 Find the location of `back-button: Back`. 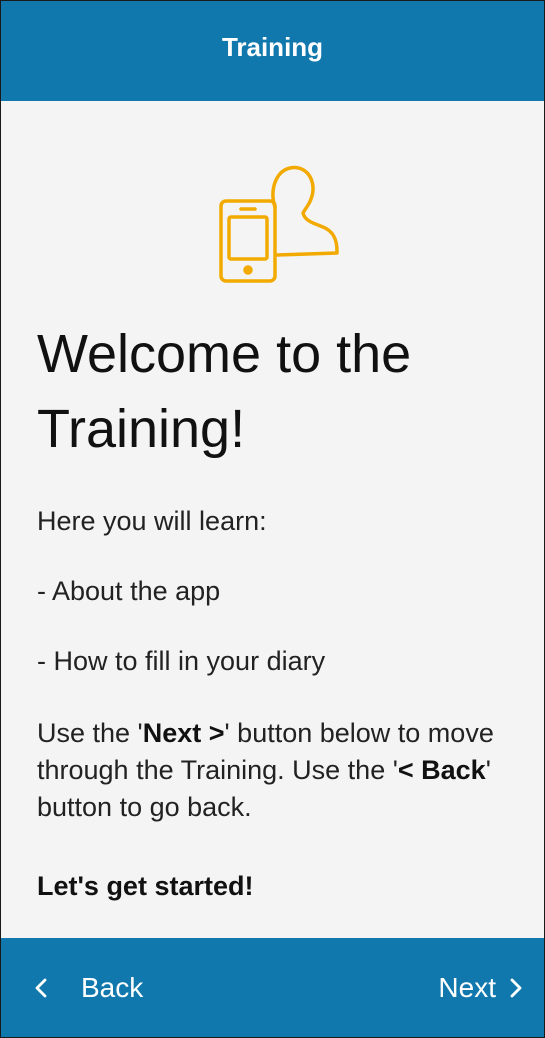

back-button: Back is located at coordinates (87, 987).